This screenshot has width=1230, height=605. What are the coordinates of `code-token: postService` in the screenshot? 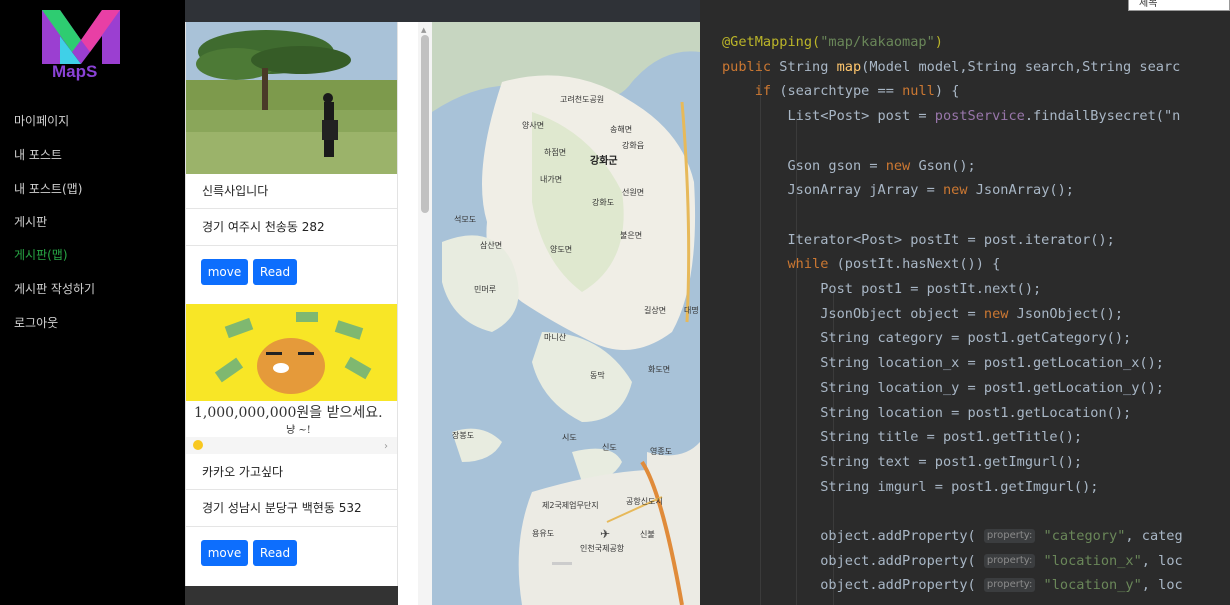 It's located at (979, 116).